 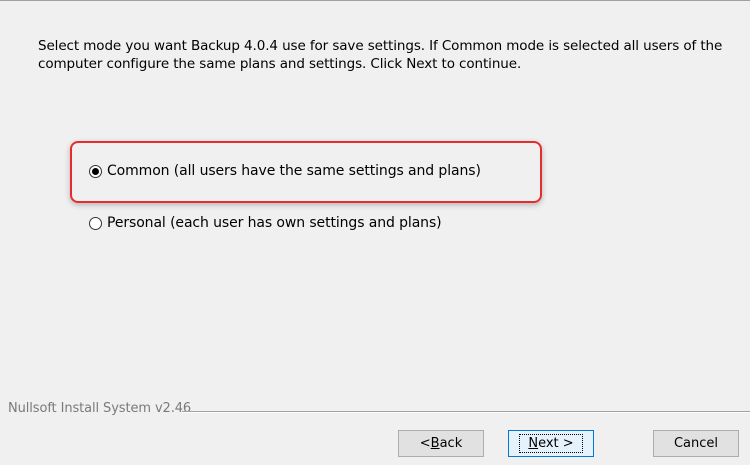 What do you see at coordinates (100, 408) in the screenshot?
I see `installer-branding: Nullsoft Install System v2.46` at bounding box center [100, 408].